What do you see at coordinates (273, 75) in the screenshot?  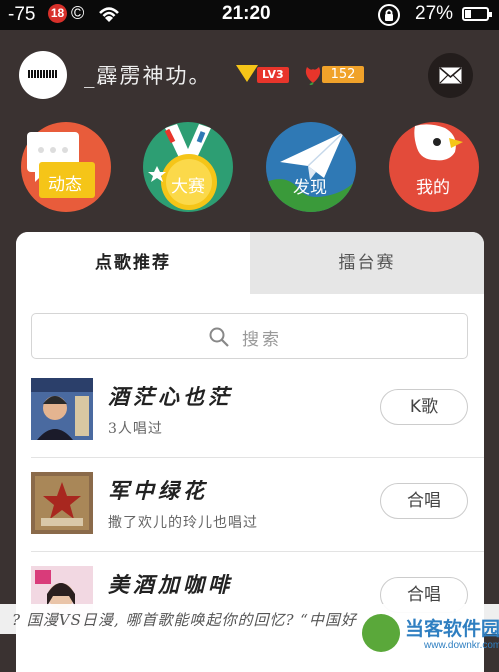 I see `level-label: LV3` at bounding box center [273, 75].